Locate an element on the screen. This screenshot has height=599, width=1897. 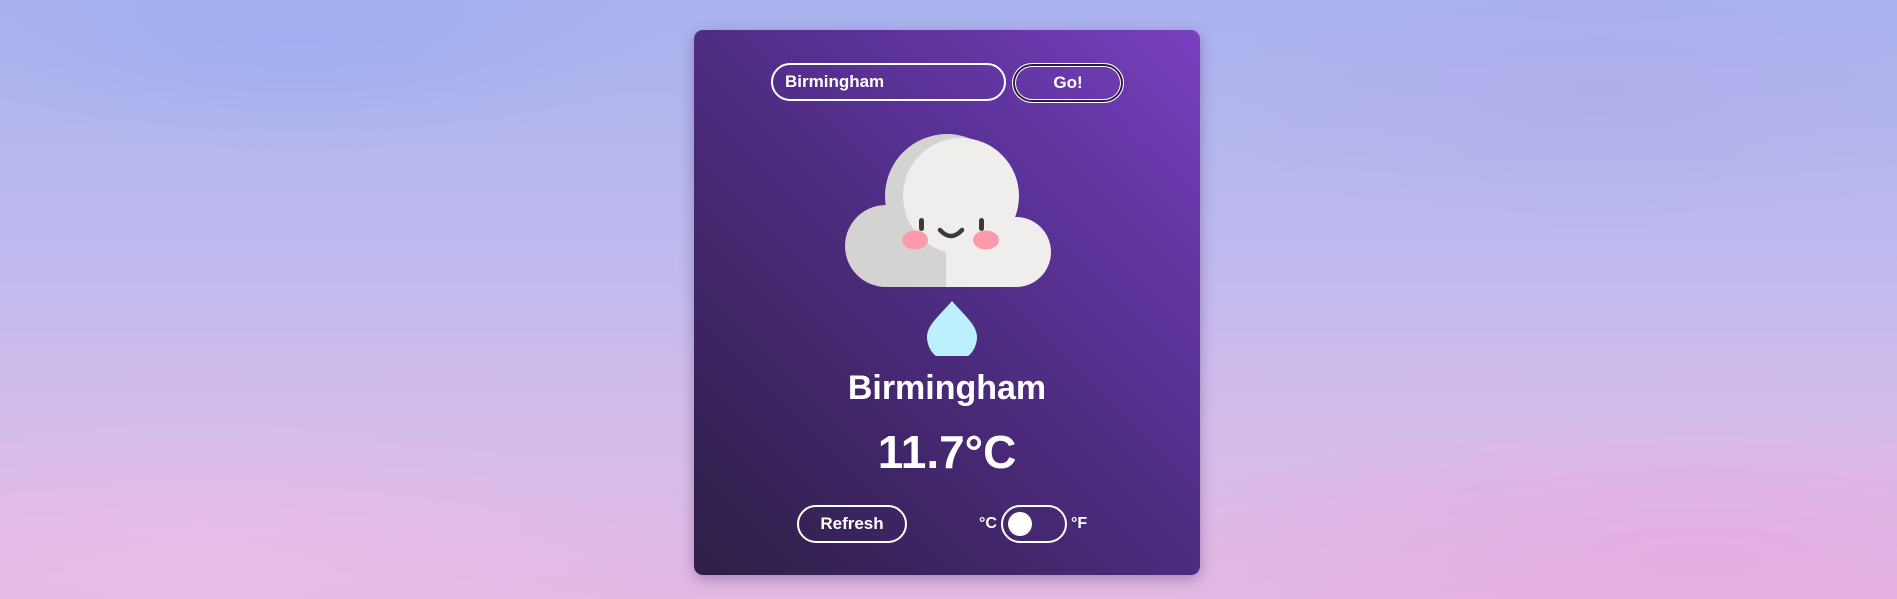
go-button: Go! is located at coordinates (1068, 83).